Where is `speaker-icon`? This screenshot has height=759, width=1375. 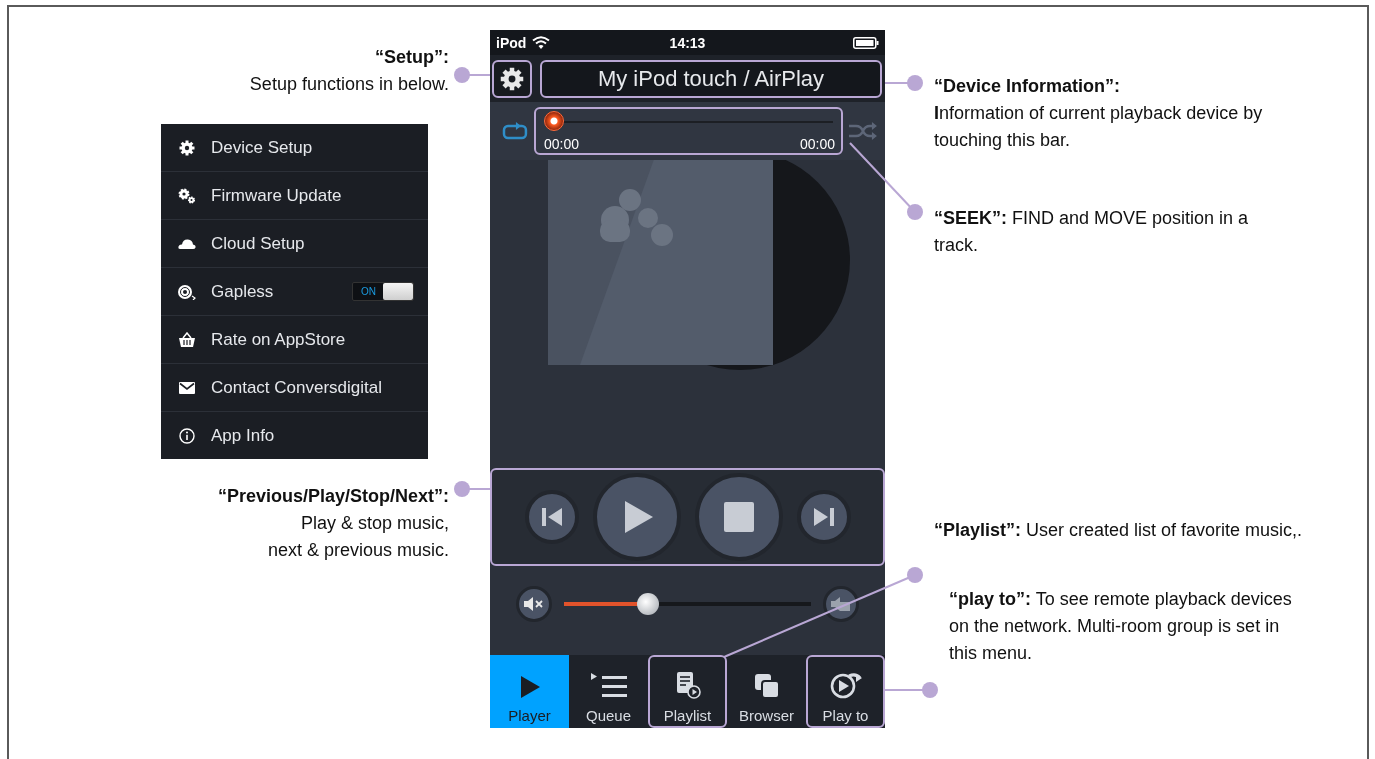
speaker-icon is located at coordinates (841, 604).